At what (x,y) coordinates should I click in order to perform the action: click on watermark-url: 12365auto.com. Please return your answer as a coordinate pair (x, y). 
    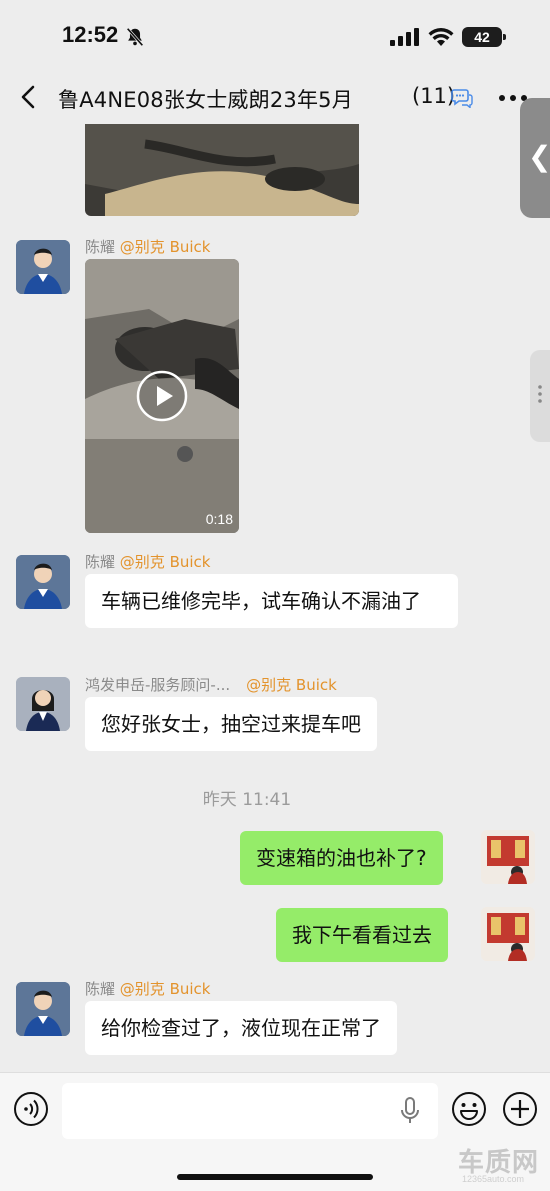
    Looking at the image, I should click on (493, 1179).